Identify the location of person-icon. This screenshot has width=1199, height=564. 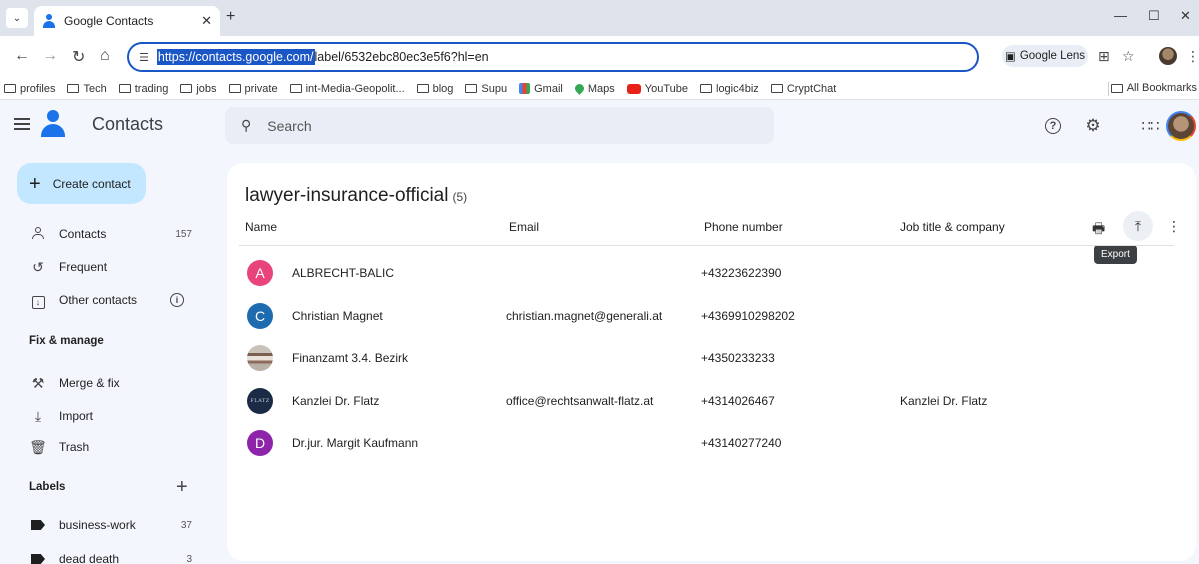
(38, 234).